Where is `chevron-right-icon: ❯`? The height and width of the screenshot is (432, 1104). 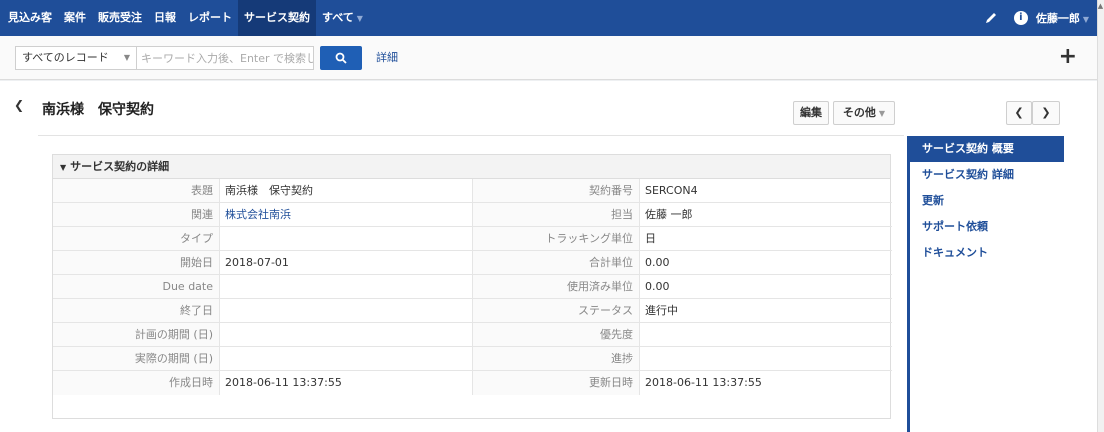 chevron-right-icon: ❯ is located at coordinates (1046, 112).